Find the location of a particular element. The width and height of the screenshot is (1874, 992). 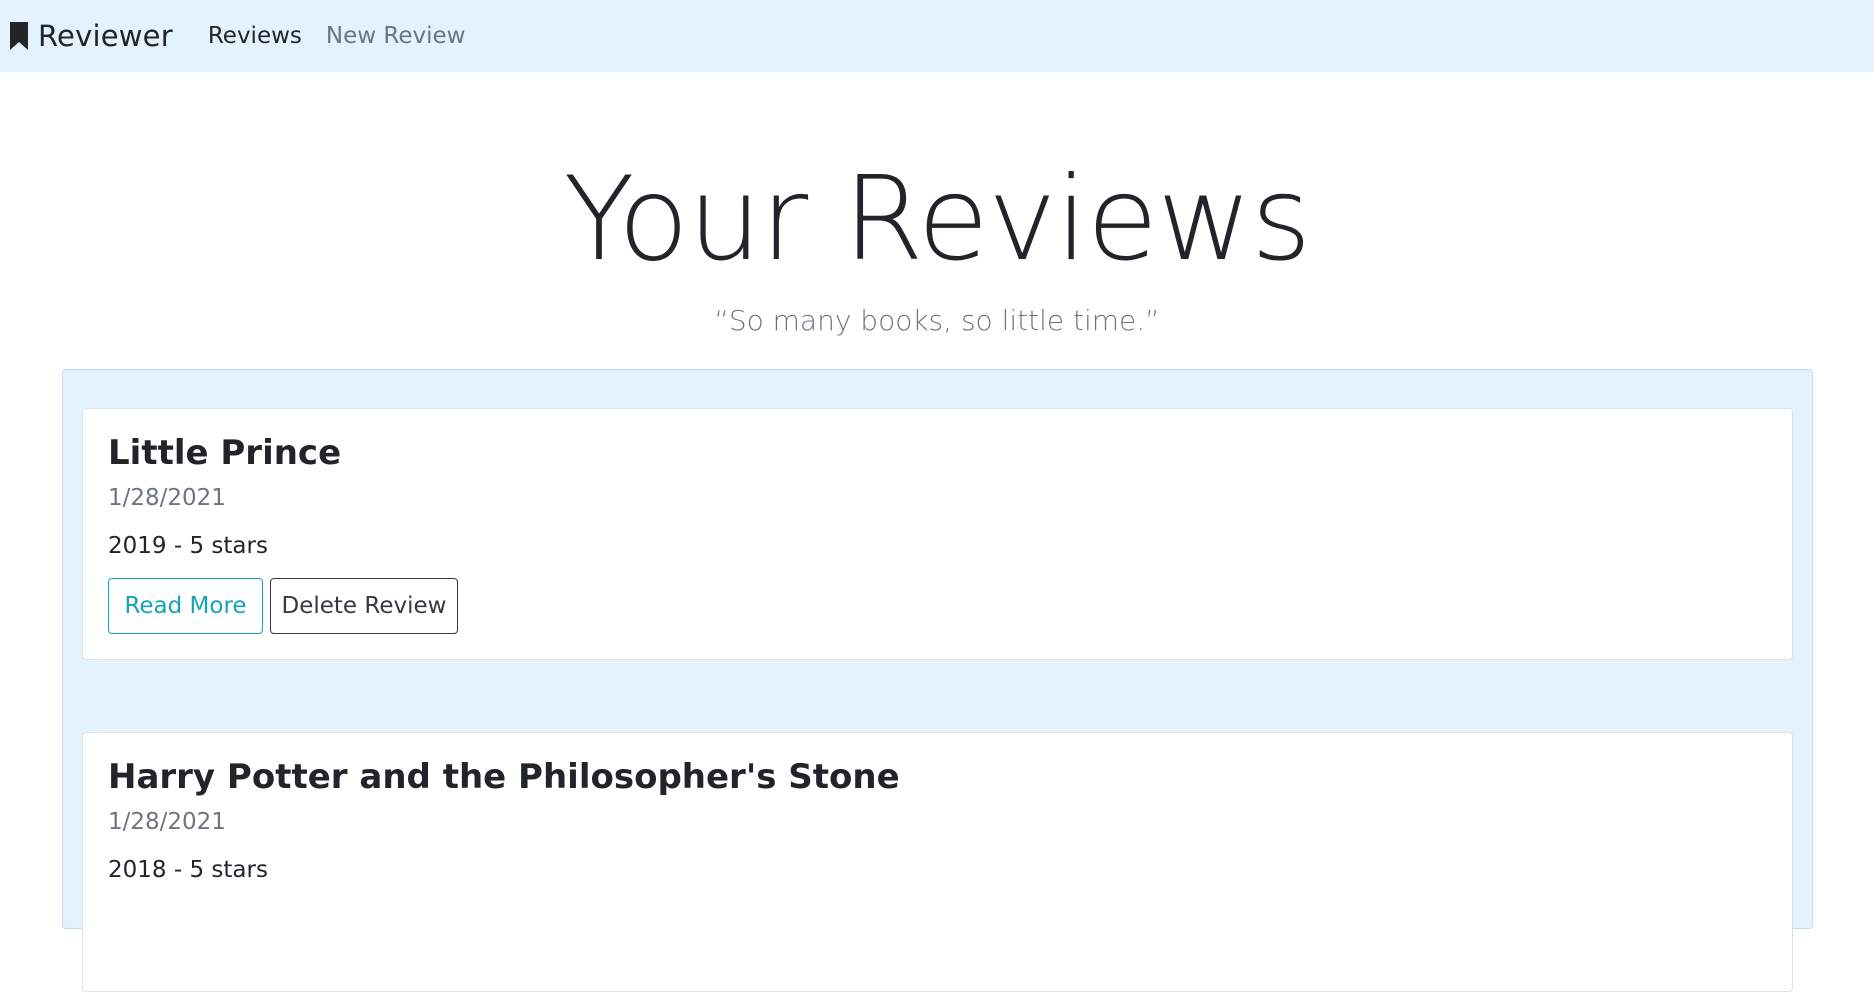

nav-link-reviews: Reviews is located at coordinates (255, 36).